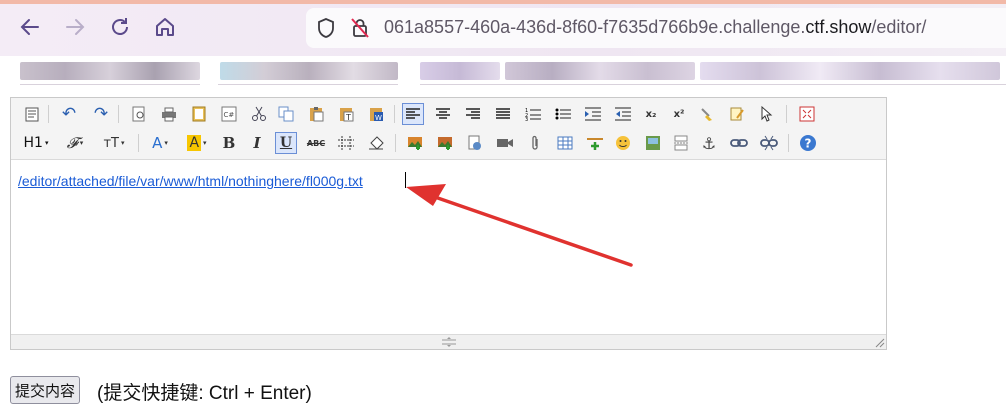 Image resolution: width=1006 pixels, height=415 pixels. Describe the element at coordinates (519, 225) in the screenshot. I see `annotation-arrow` at that location.